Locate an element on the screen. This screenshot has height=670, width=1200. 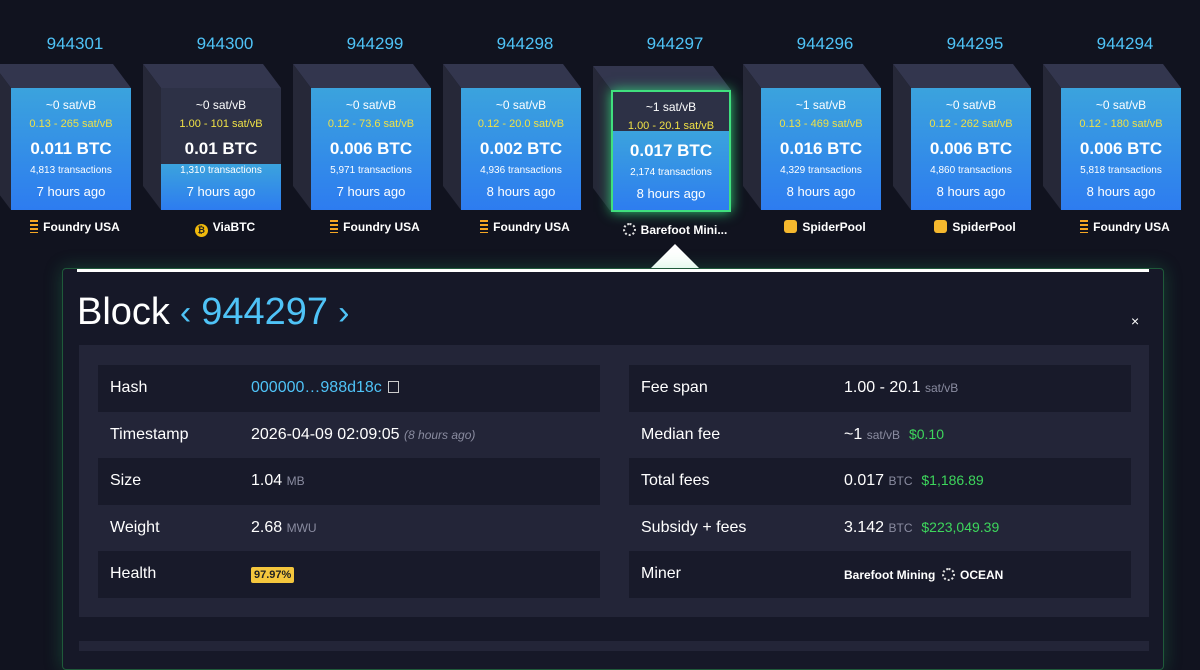
ocean-icon is located at coordinates (629, 229).